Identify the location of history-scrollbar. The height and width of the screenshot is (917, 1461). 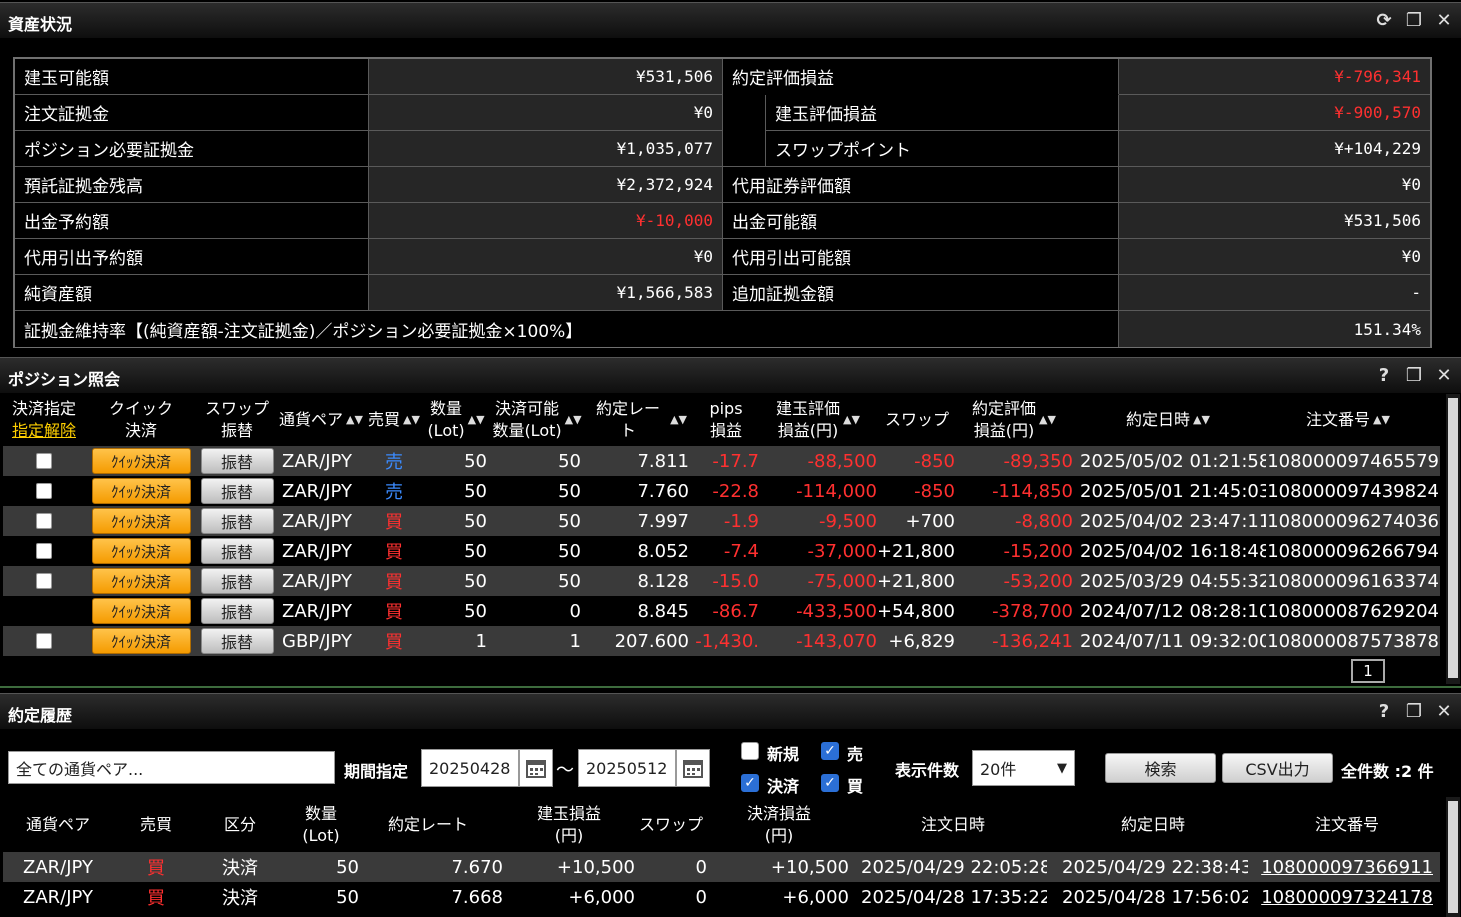
(1453, 857).